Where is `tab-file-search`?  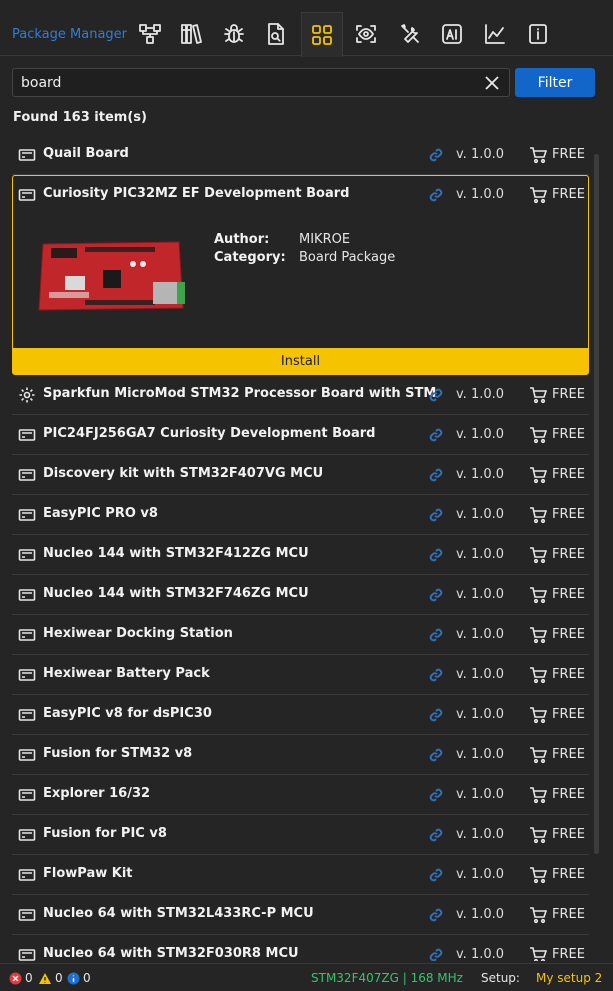 tab-file-search is located at coordinates (276, 34).